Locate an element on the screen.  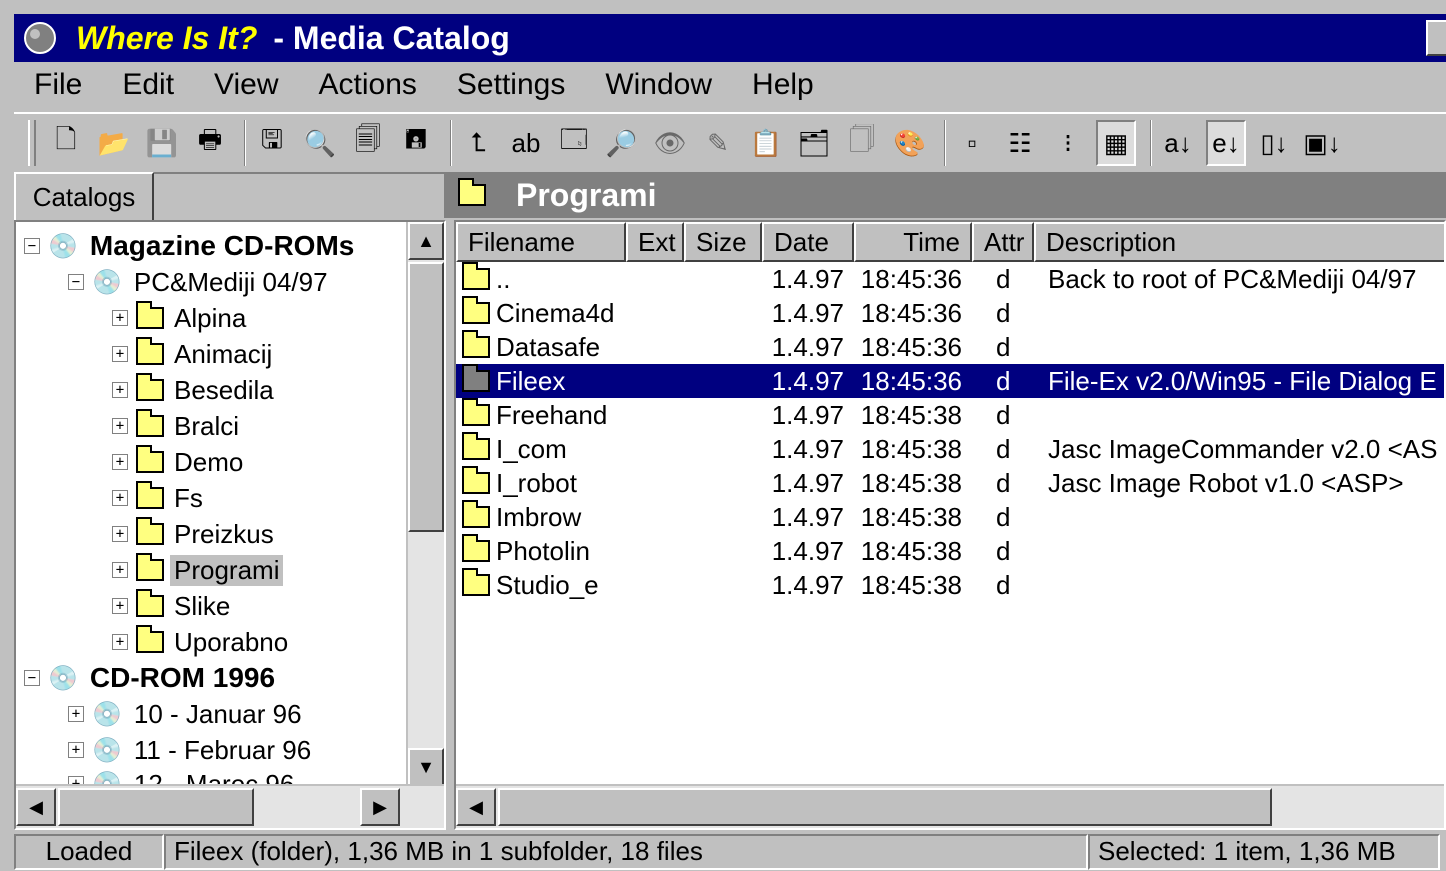
move-icon: 🗂 is located at coordinates (814, 143).